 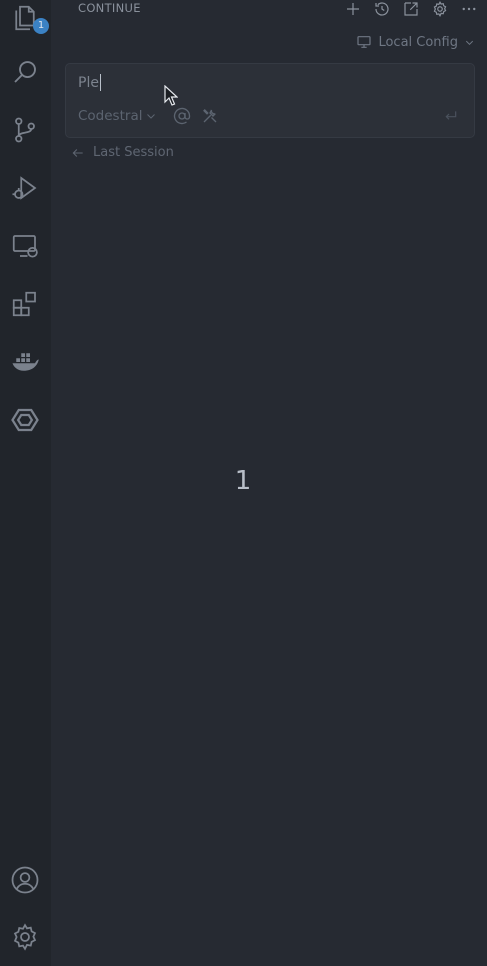 What do you see at coordinates (26, 483) in the screenshot?
I see `activity-bar: 1` at bounding box center [26, 483].